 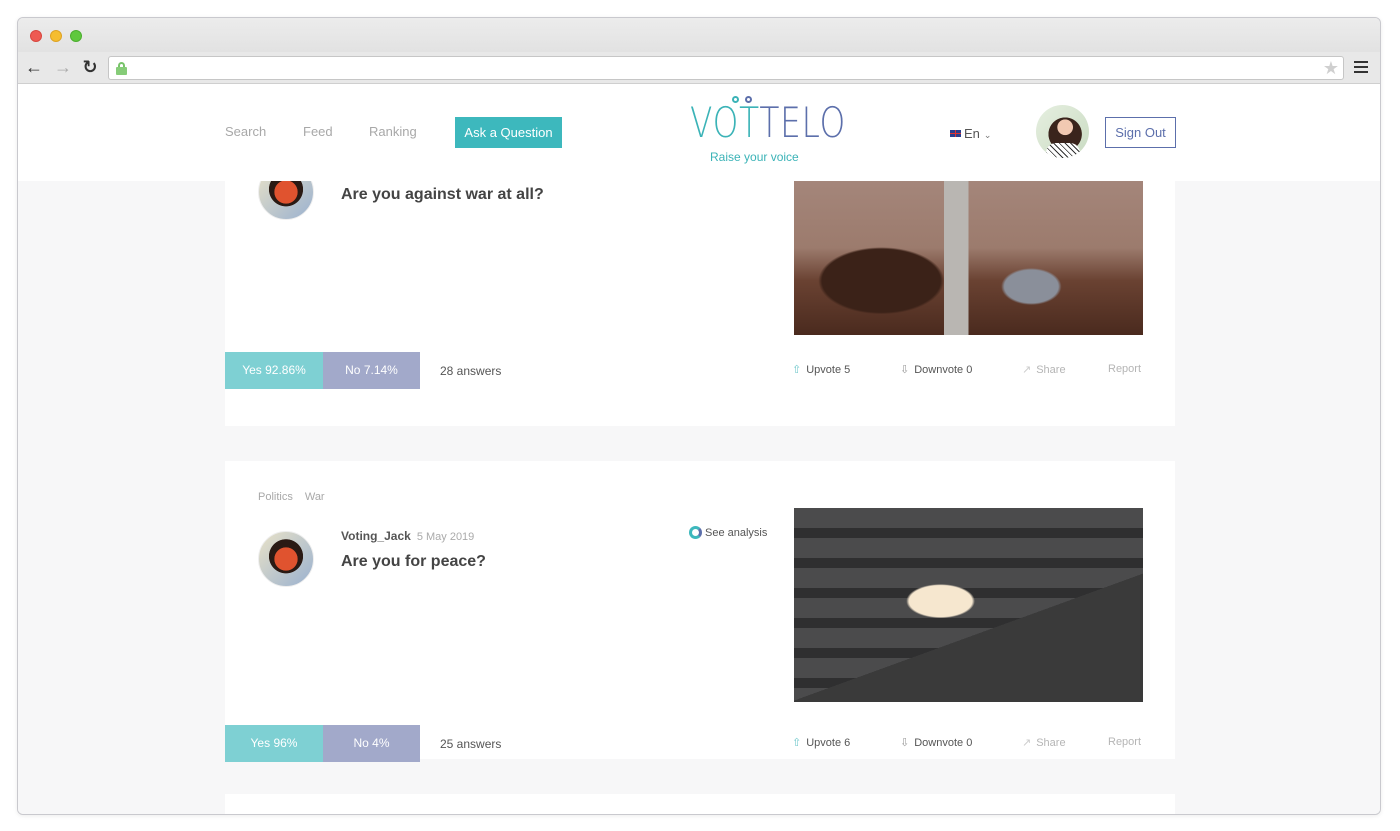 I want to click on question-title: Are you for peace?, so click(x=413, y=562).